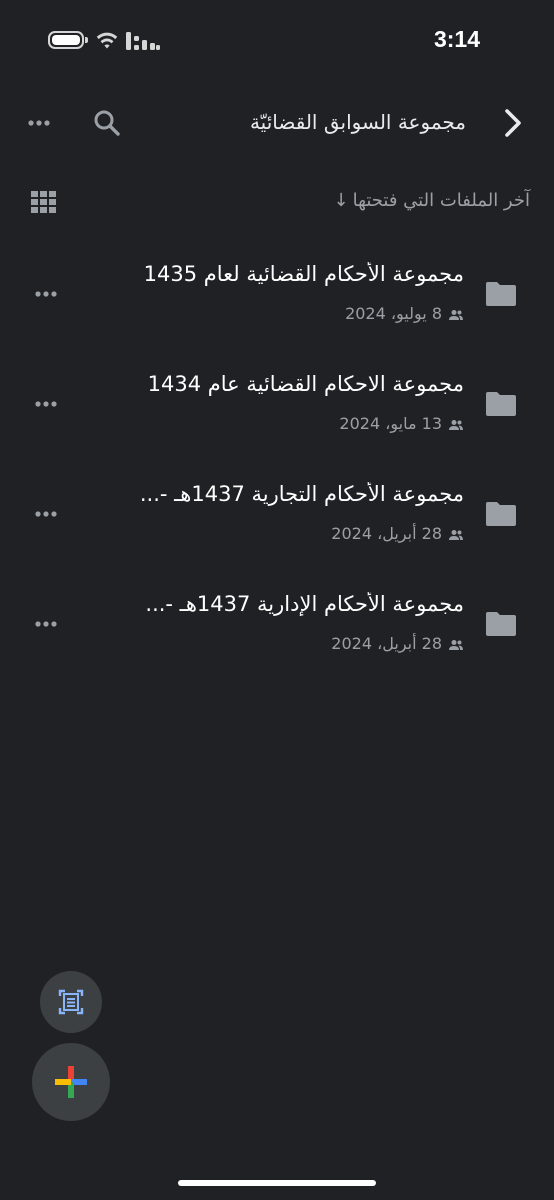 This screenshot has height=1200, width=554. I want to click on chevron-right-icon, so click(513, 123).